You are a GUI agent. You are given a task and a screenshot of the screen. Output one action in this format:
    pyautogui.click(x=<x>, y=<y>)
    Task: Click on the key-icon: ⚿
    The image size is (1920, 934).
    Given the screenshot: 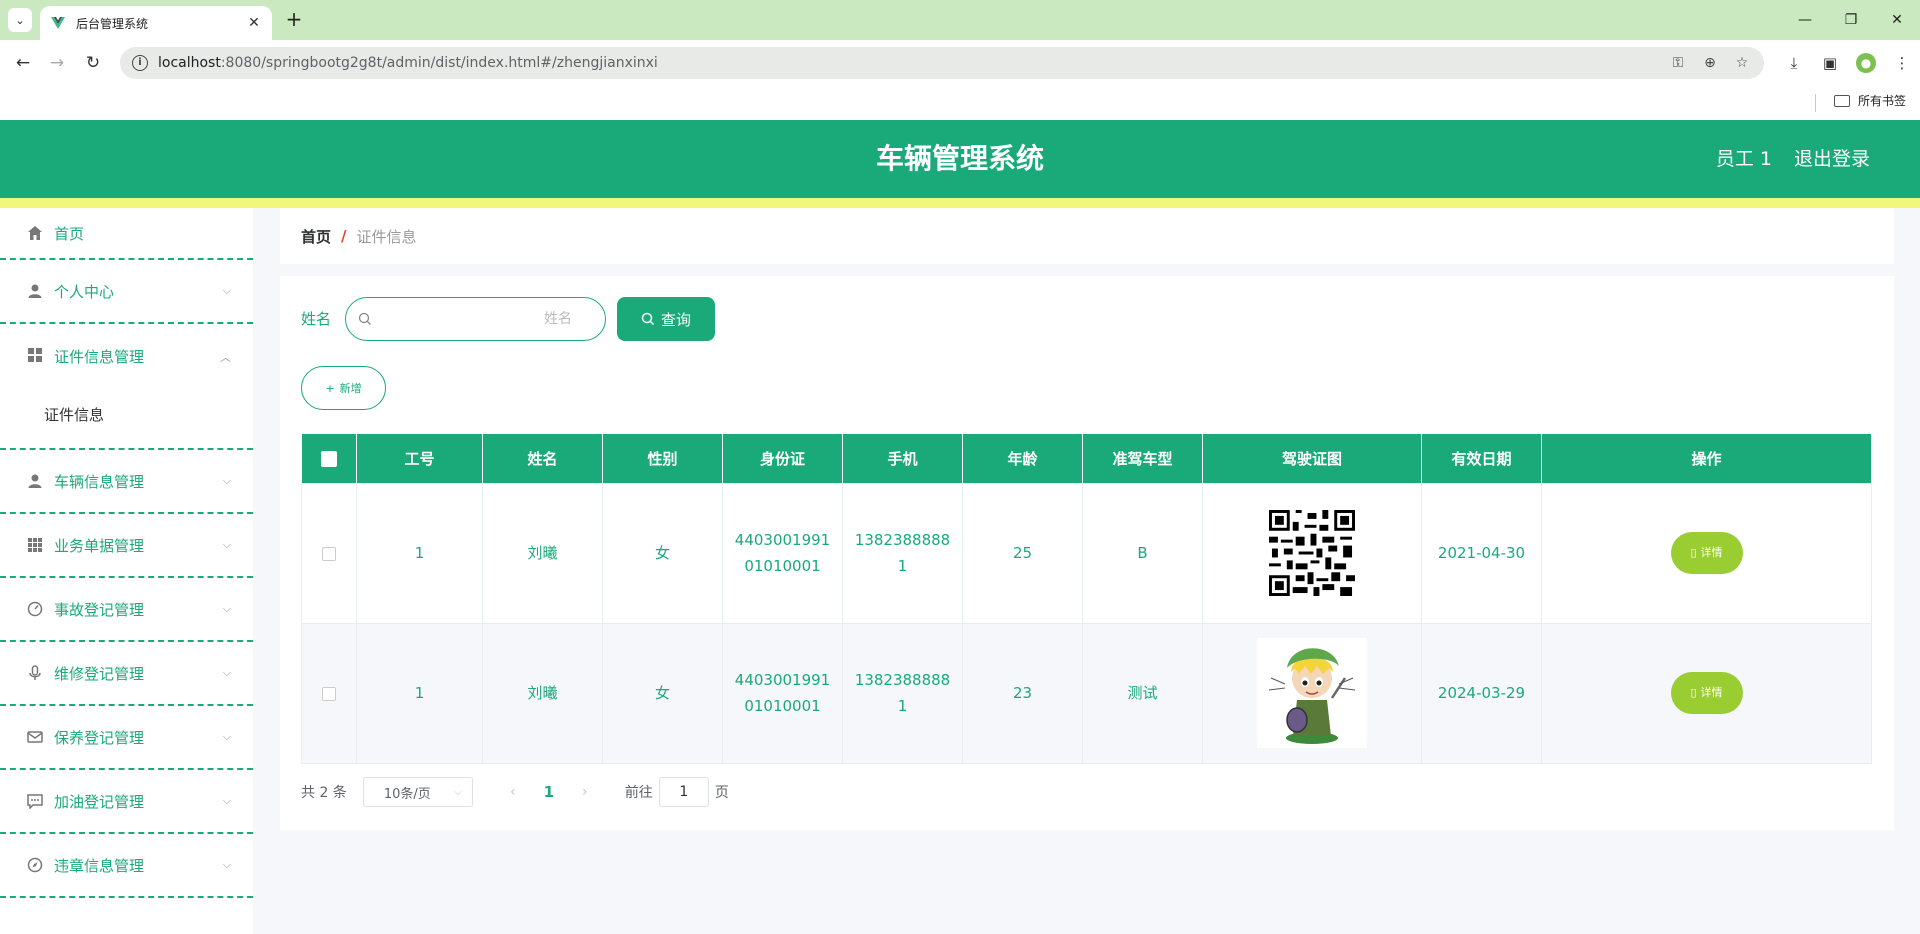 What is the action you would take?
    pyautogui.click(x=1678, y=63)
    